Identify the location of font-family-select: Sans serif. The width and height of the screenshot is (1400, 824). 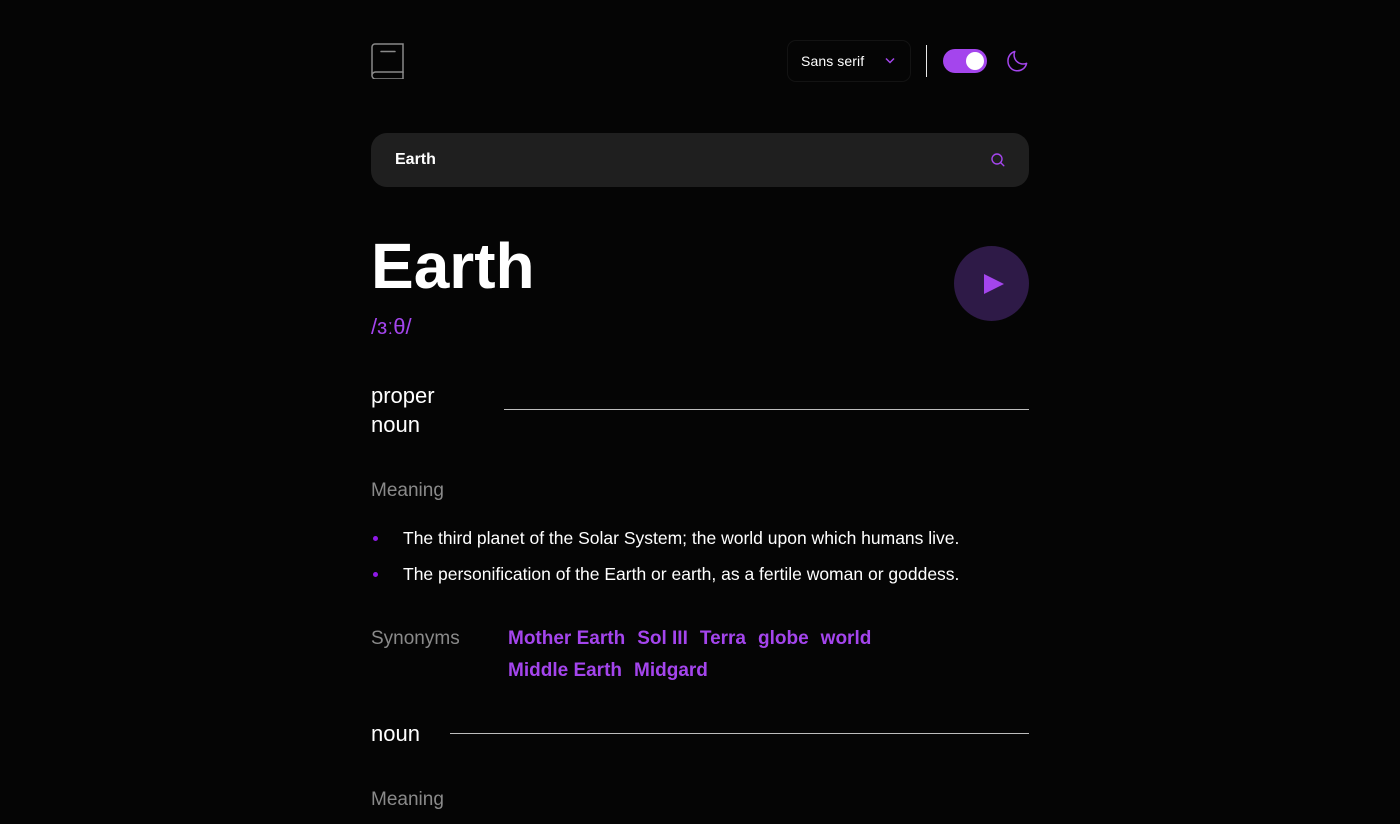
(849, 61).